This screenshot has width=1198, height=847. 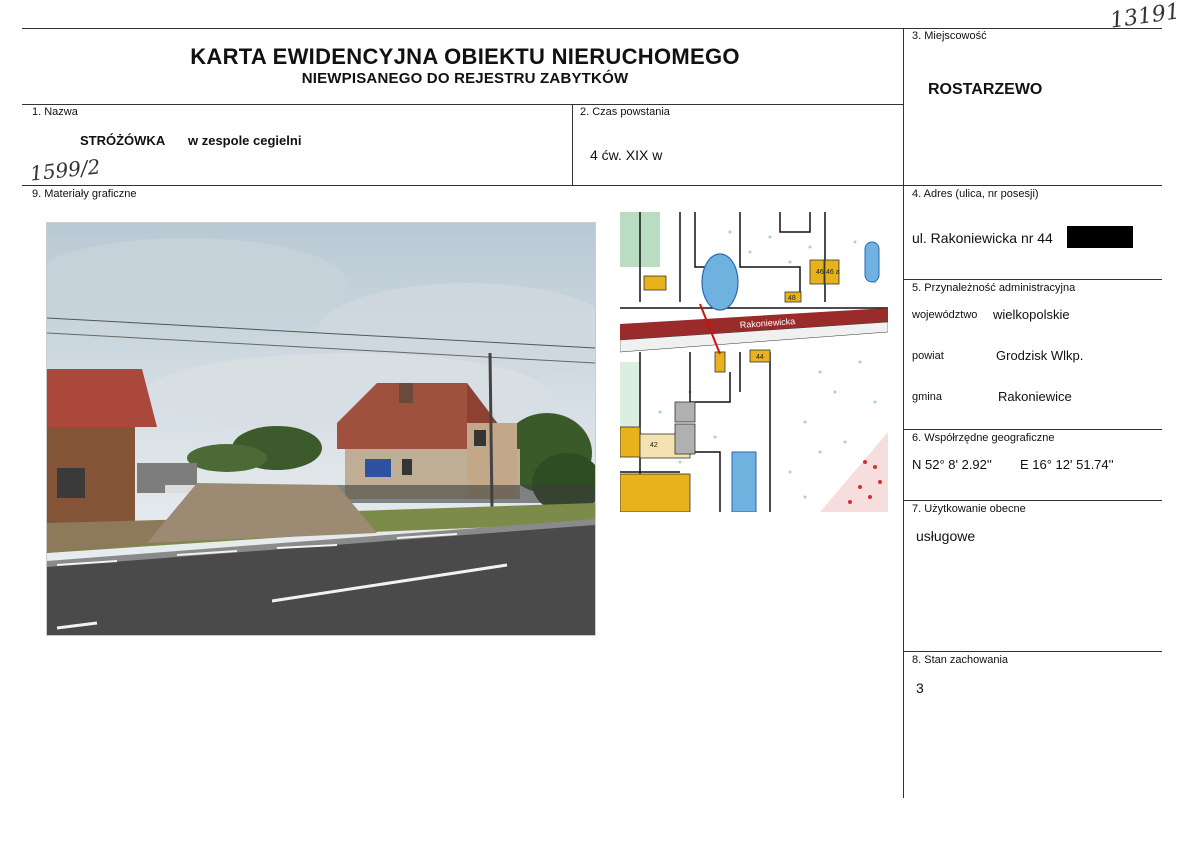 What do you see at coordinates (928, 356) in the screenshot?
I see `powiat-label: powiat` at bounding box center [928, 356].